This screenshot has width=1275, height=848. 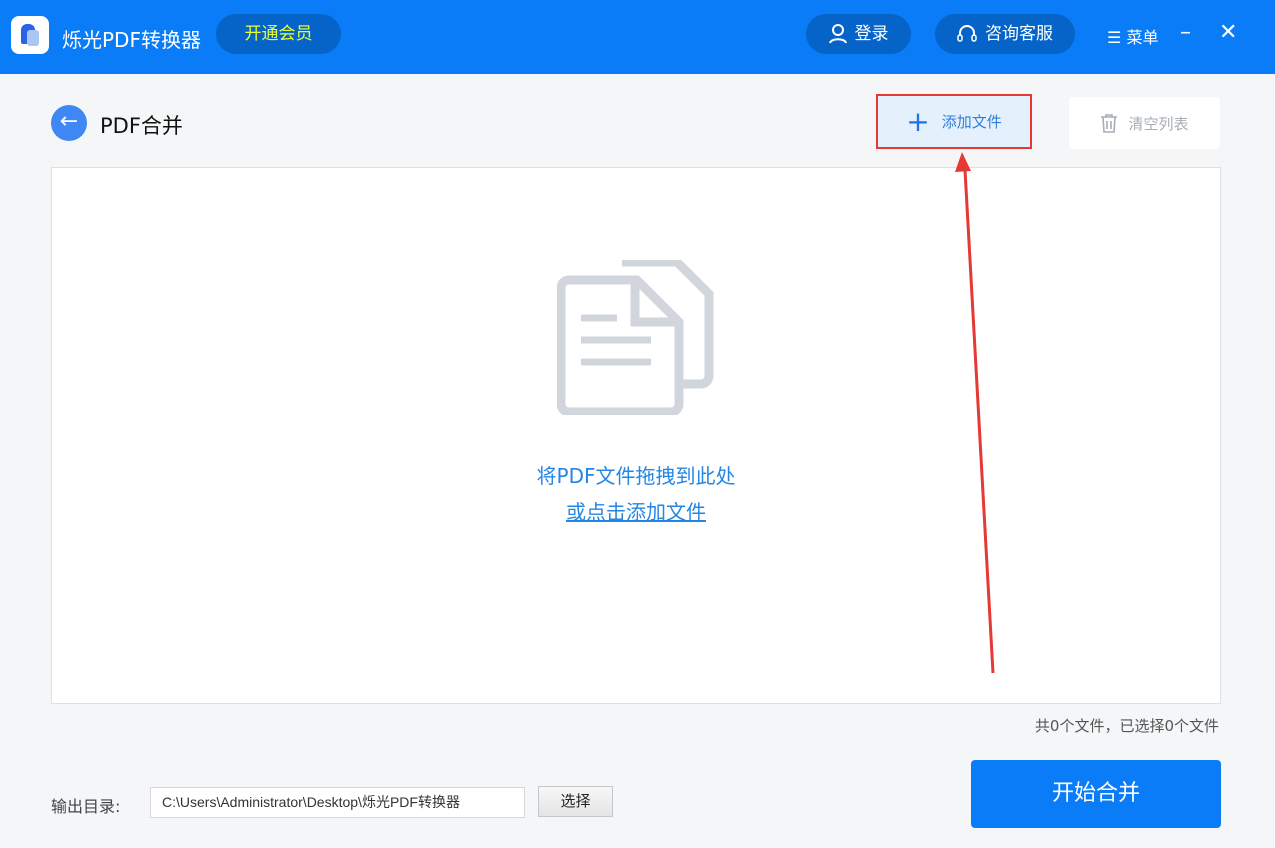 What do you see at coordinates (131, 40) in the screenshot?
I see `app-title: 烁光PDF转换器` at bounding box center [131, 40].